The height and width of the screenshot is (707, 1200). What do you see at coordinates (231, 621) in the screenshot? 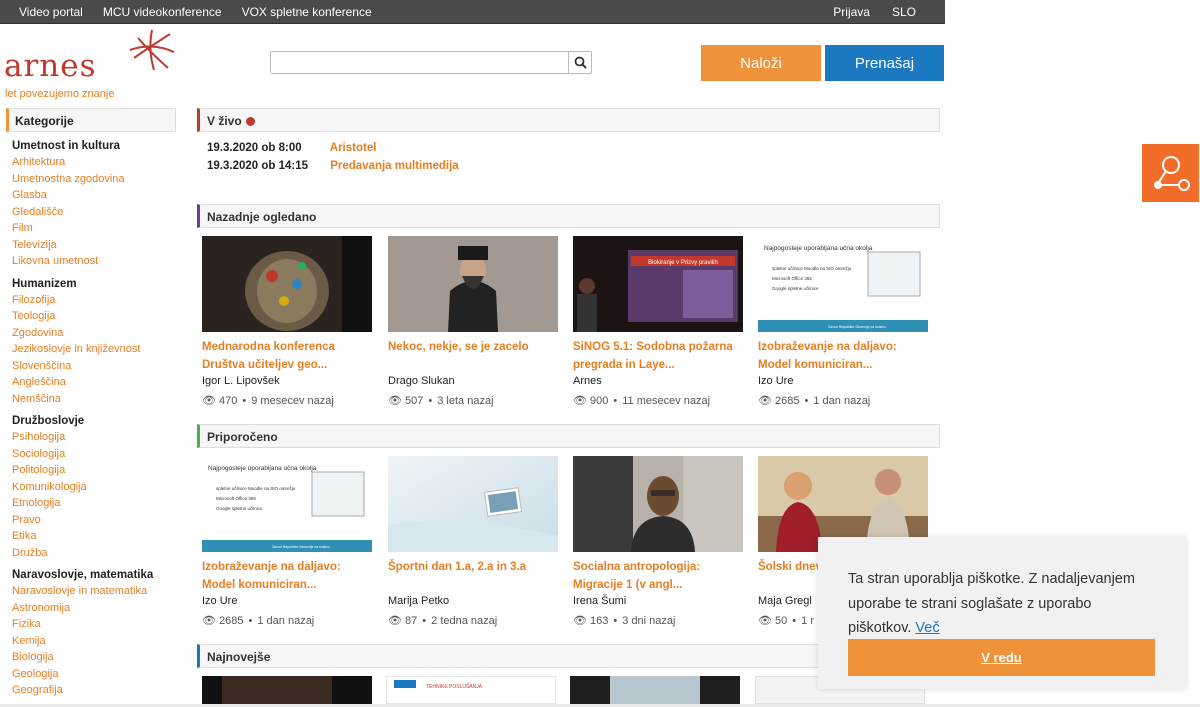
I see `view-count: 2685` at bounding box center [231, 621].